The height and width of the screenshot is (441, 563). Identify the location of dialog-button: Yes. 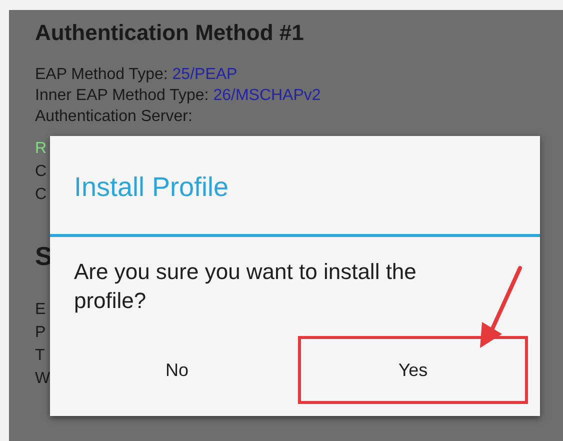
(413, 370).